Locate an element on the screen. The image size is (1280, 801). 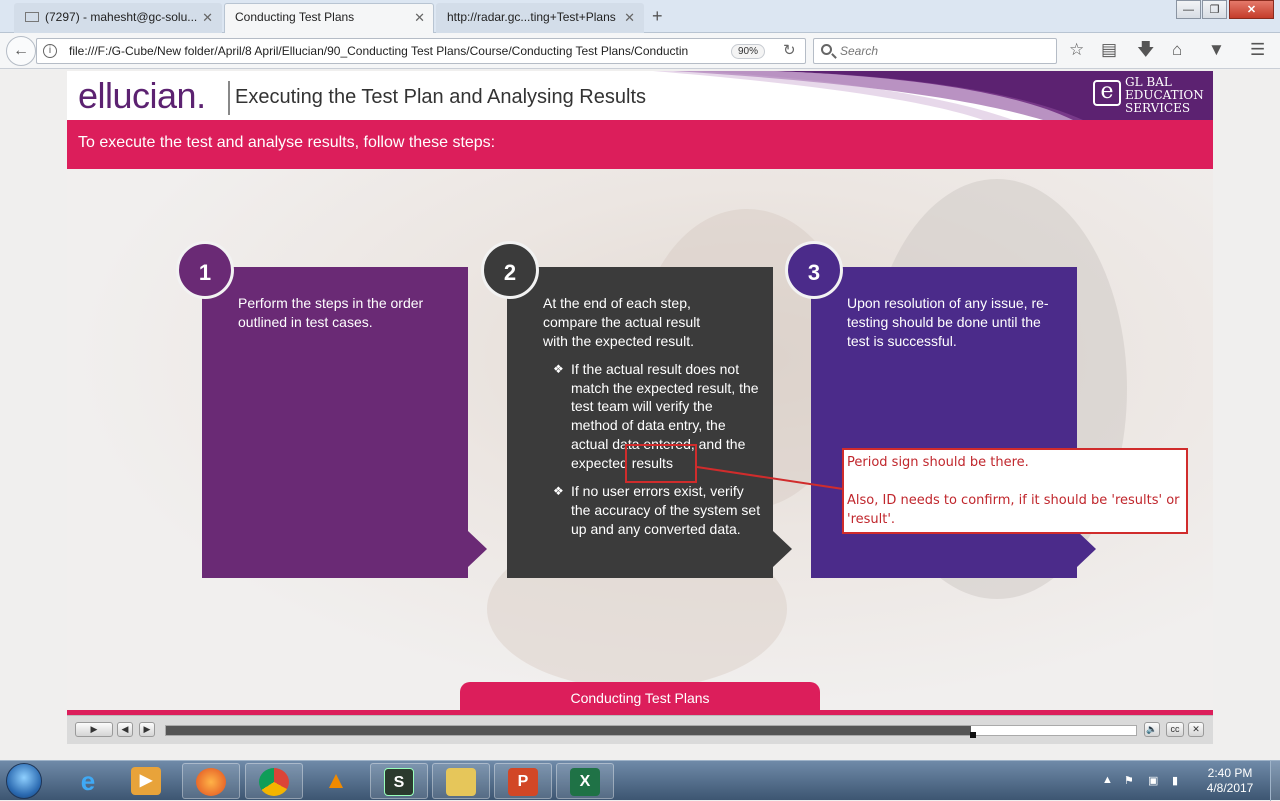
taskbar-app-chrome is located at coordinates (274, 781).